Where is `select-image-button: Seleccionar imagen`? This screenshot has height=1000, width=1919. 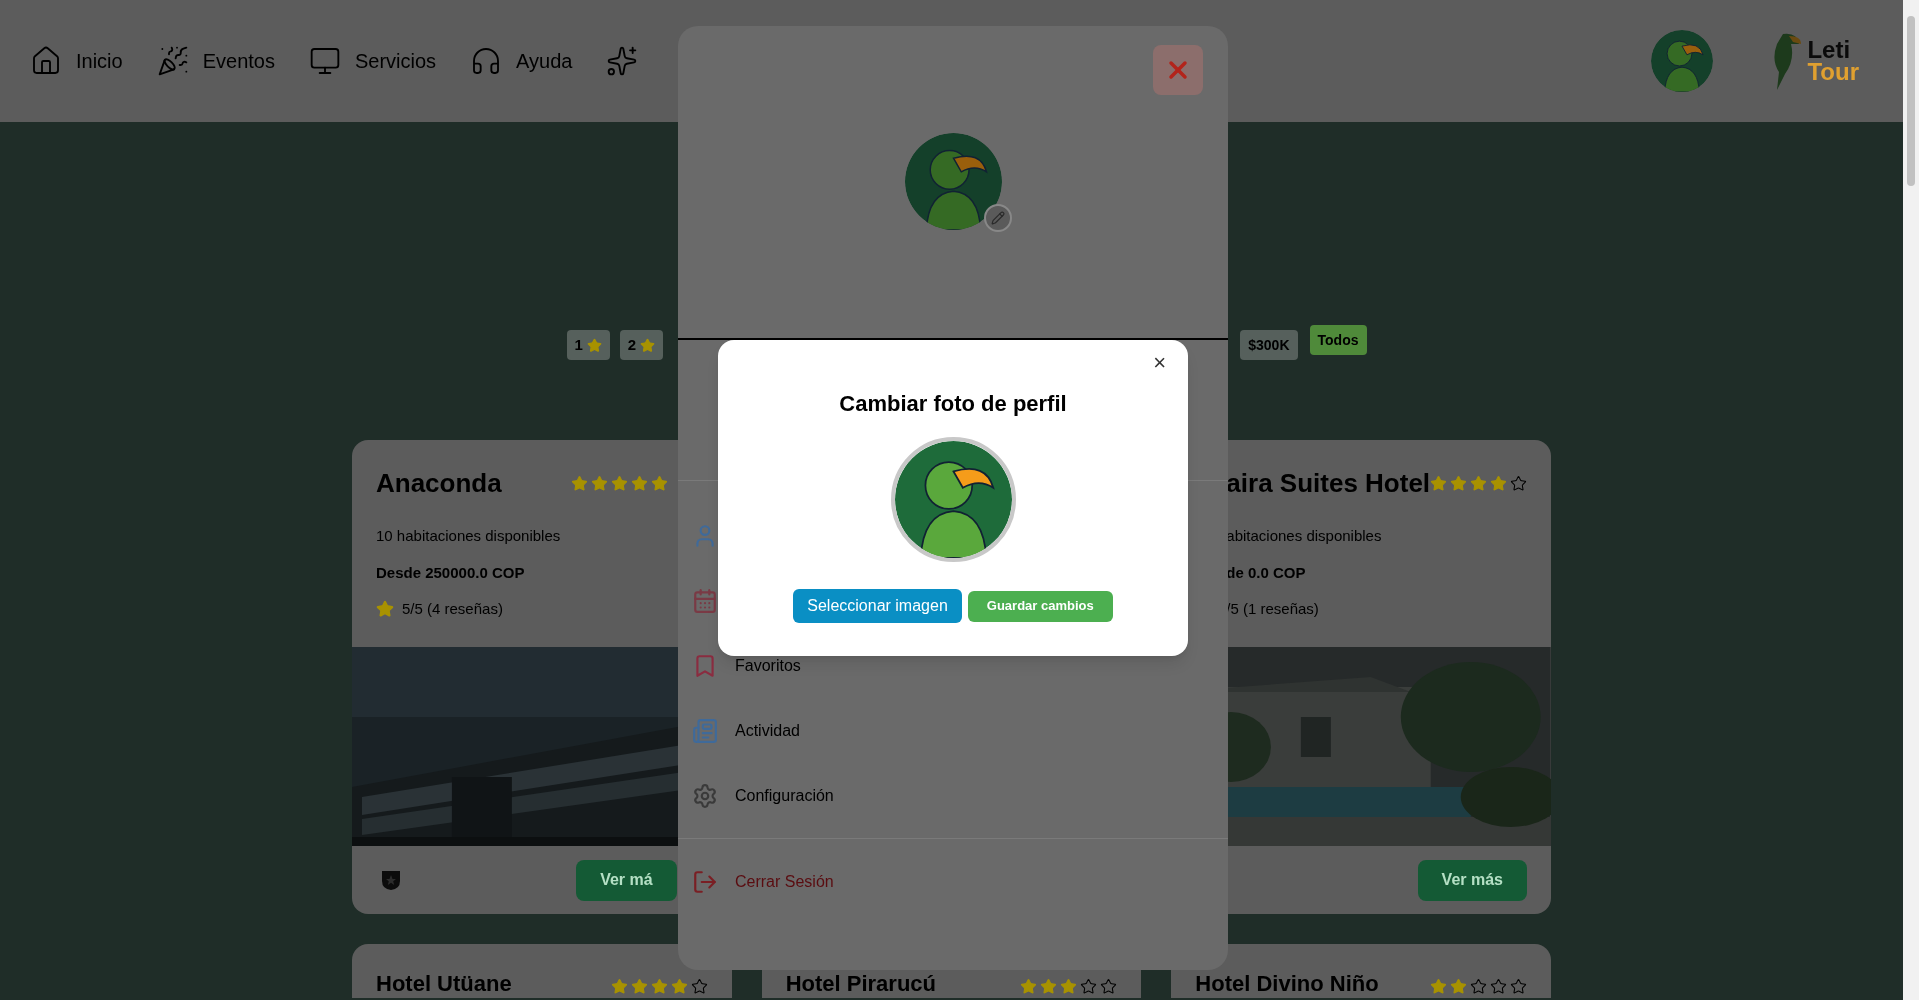
select-image-button: Seleccionar imagen is located at coordinates (877, 606).